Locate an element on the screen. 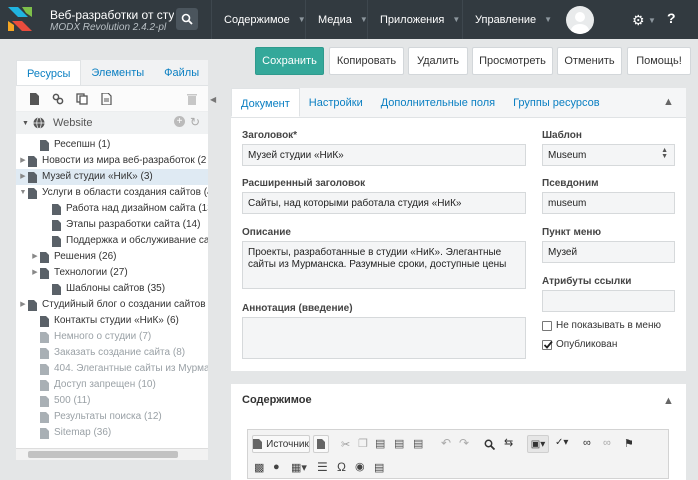 Image resolution: width=698 pixels, height=480 pixels. tree-node-label: Доступ запрещен (10) is located at coordinates (105, 384).